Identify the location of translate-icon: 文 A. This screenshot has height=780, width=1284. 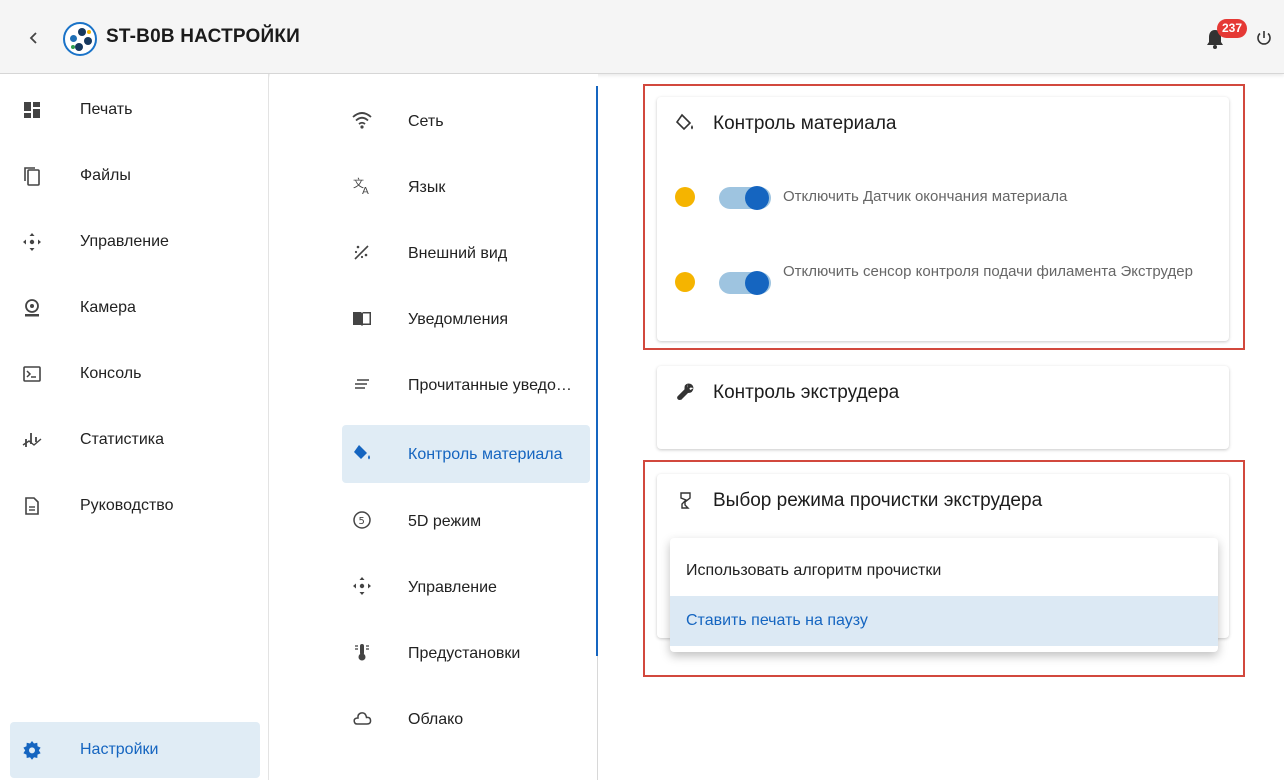
(361, 186).